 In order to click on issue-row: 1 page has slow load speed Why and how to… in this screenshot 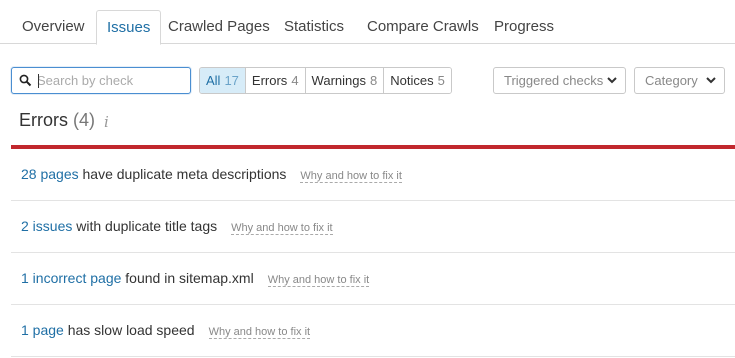, I will do `click(373, 331)`.